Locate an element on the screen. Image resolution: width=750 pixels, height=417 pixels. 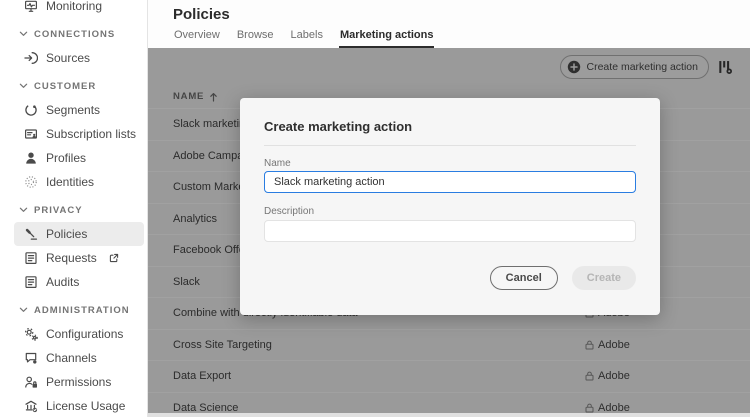
sidebar-item-sources: Sources is located at coordinates (79, 58).